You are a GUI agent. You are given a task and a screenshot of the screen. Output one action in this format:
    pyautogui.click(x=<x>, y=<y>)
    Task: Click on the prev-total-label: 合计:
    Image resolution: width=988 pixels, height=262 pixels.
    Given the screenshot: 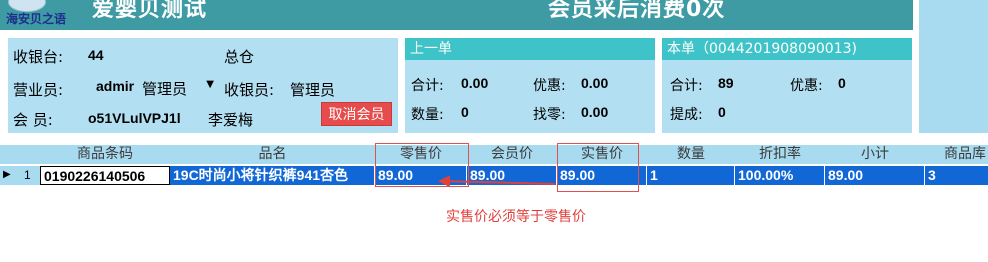 What is the action you would take?
    pyautogui.click(x=427, y=86)
    